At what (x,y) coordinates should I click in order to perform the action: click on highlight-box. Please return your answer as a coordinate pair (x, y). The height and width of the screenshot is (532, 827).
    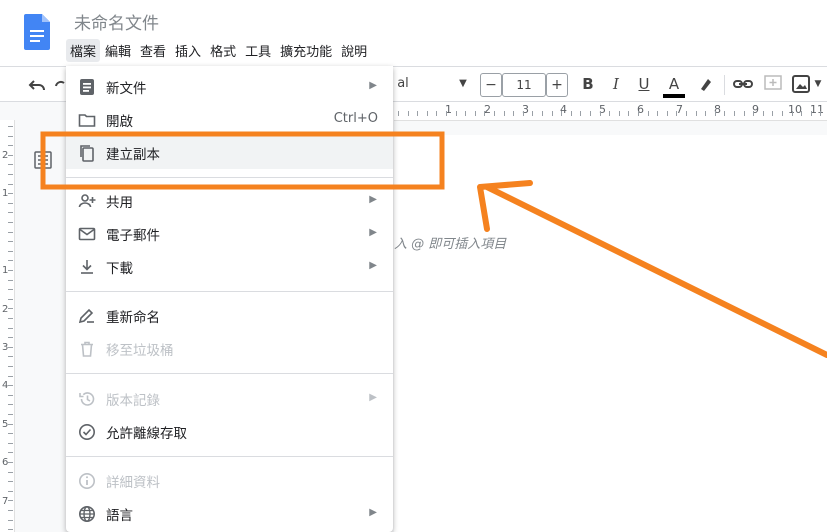
    Looking at the image, I should click on (242, 160).